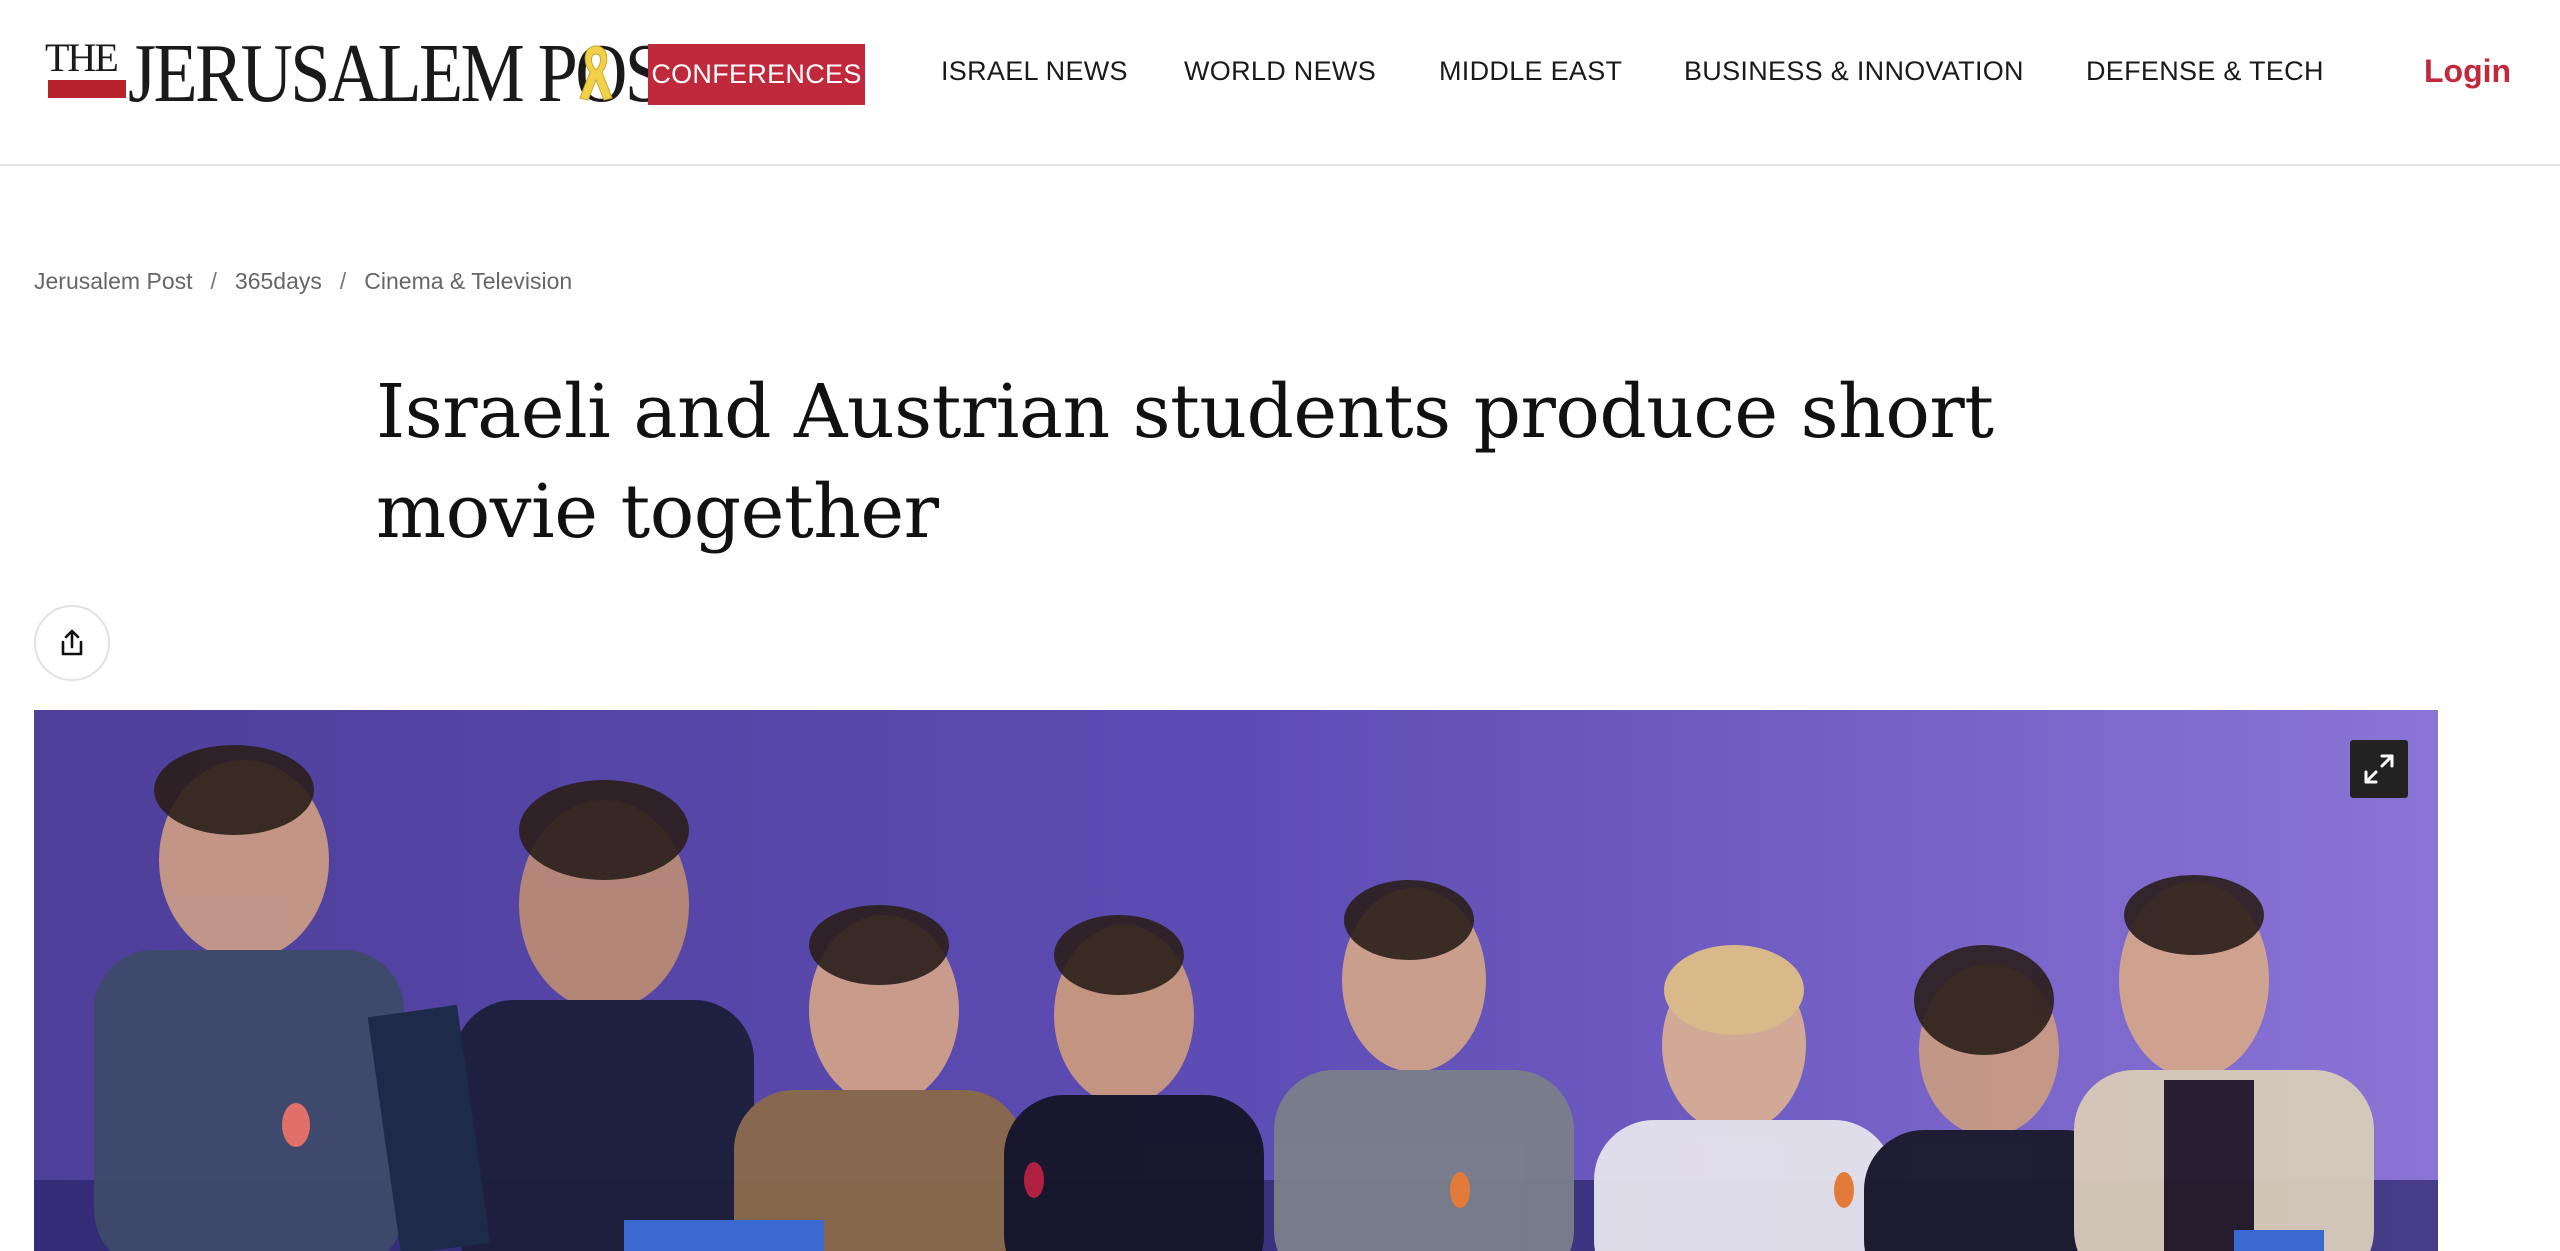 The image size is (2560, 1251). I want to click on yellow-ribbon-icon, so click(596, 73).